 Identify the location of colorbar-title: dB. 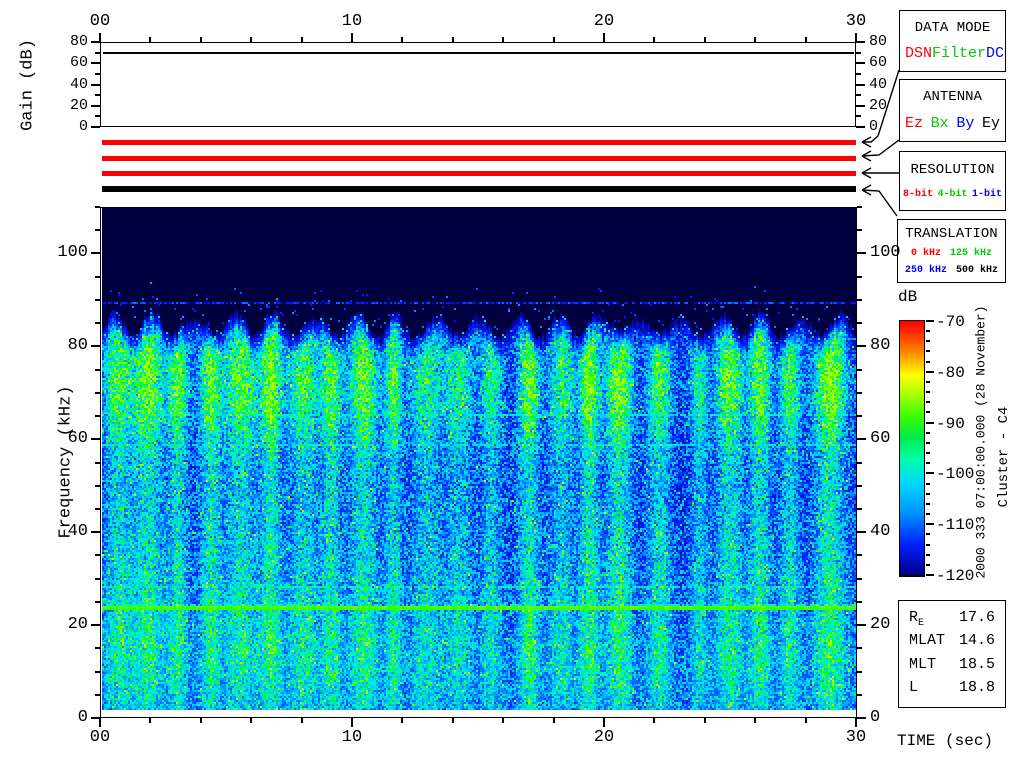
(908, 297).